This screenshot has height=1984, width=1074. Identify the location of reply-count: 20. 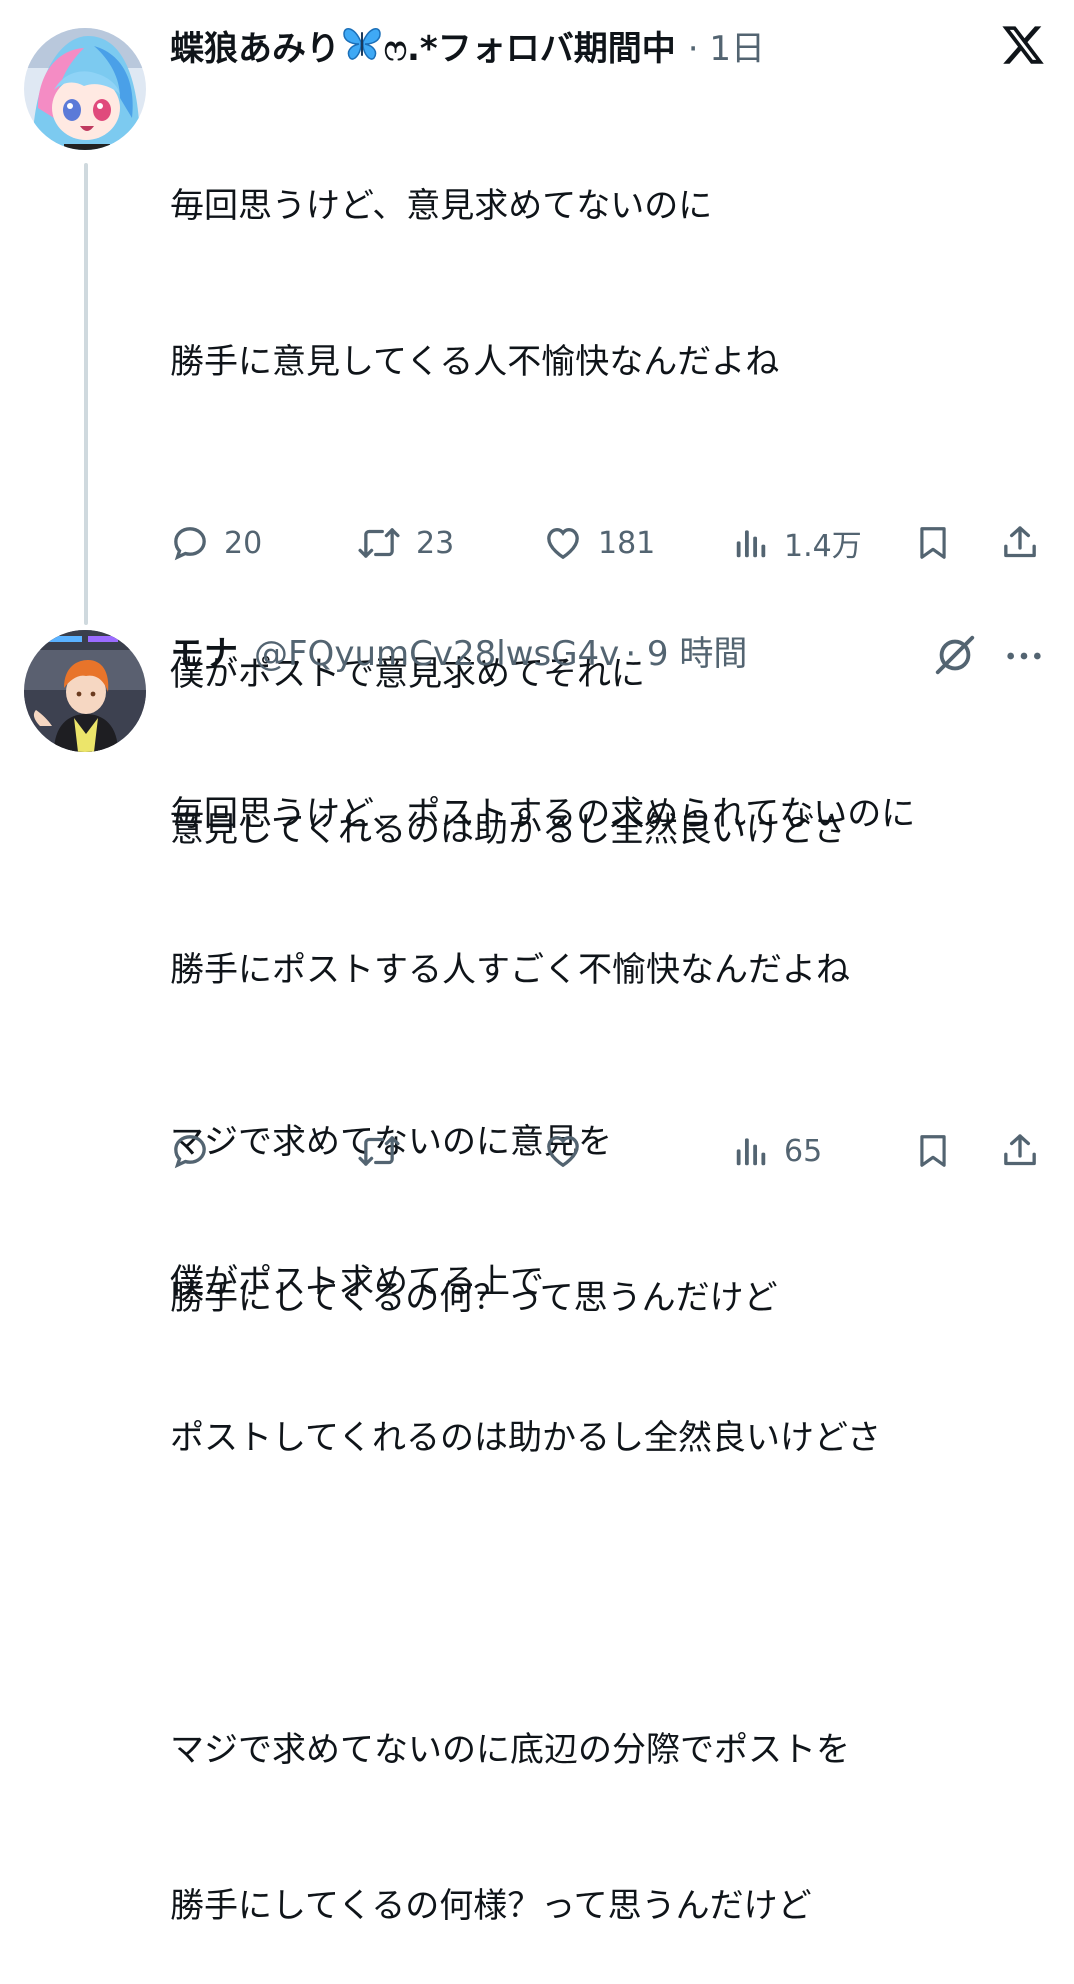
(243, 543).